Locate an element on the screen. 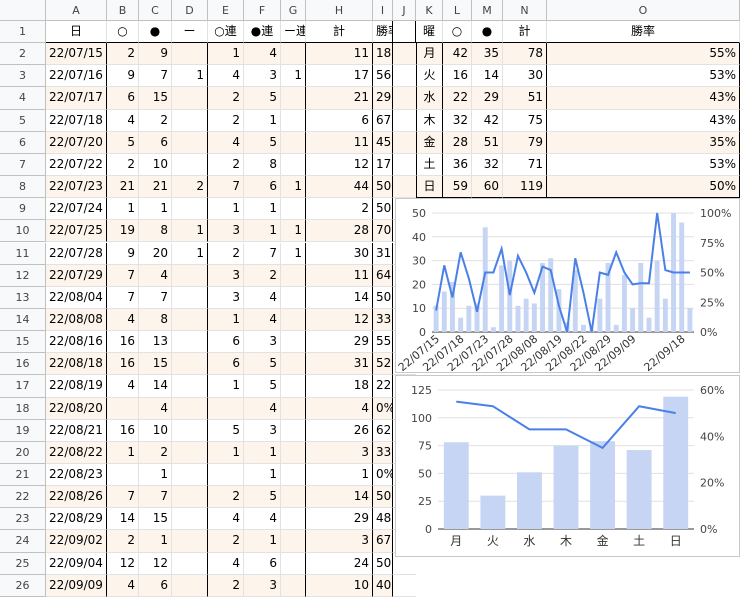 This screenshot has height=597, width=740. data-cell: 10 is located at coordinates (155, 430).